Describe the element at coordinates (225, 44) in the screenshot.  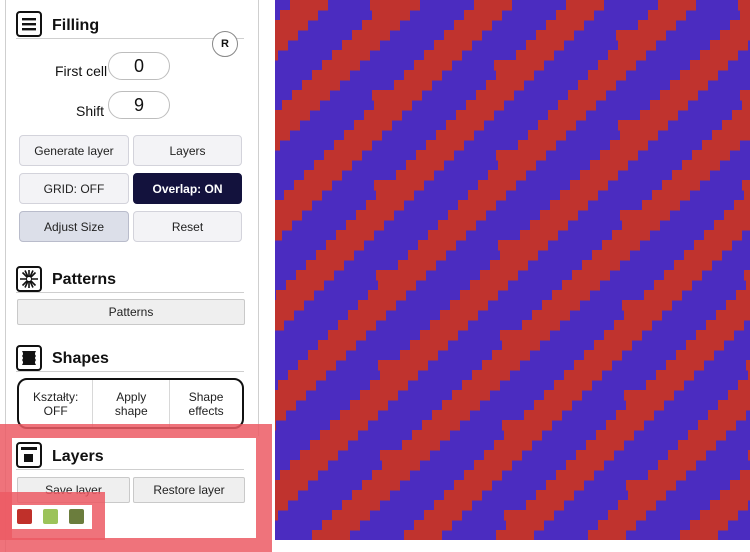
I see `reset-circle-button: R` at that location.